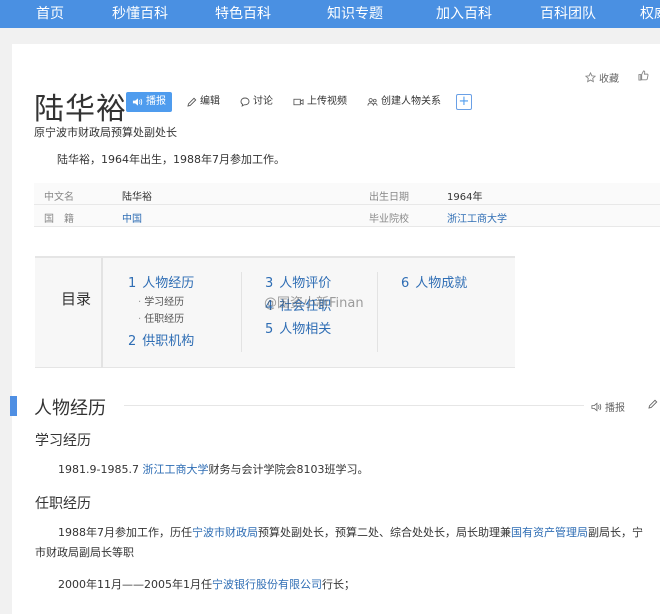  I want to click on discuss-button: 讨论, so click(256, 102).